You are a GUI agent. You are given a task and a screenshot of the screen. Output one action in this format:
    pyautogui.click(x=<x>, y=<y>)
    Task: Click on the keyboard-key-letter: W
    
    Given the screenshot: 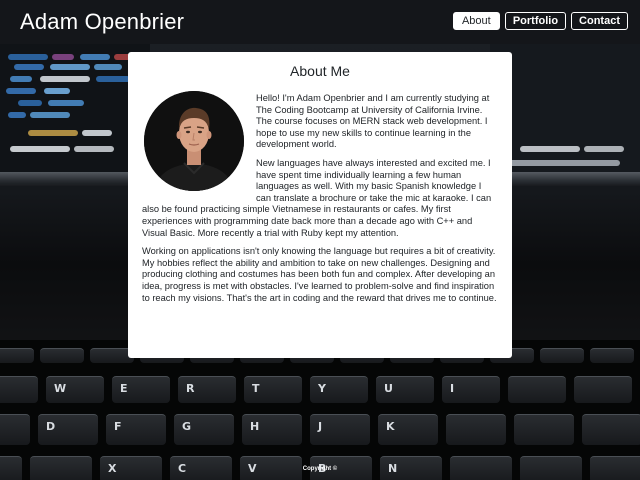 What is the action you would take?
    pyautogui.click(x=60, y=388)
    